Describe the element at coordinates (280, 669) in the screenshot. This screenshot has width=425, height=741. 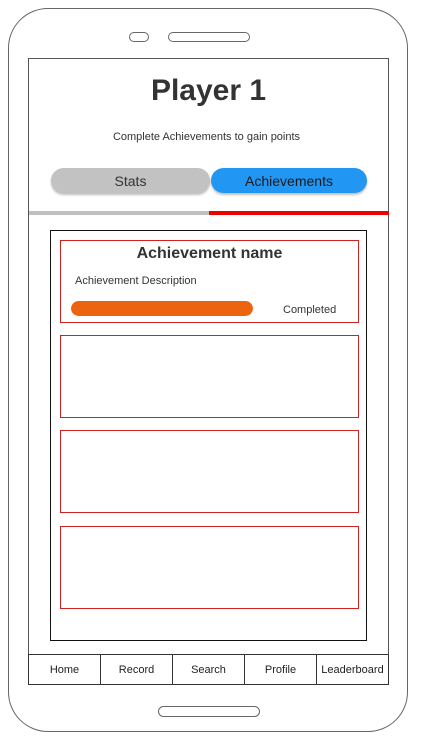
I see `nav-profile: Profile` at that location.